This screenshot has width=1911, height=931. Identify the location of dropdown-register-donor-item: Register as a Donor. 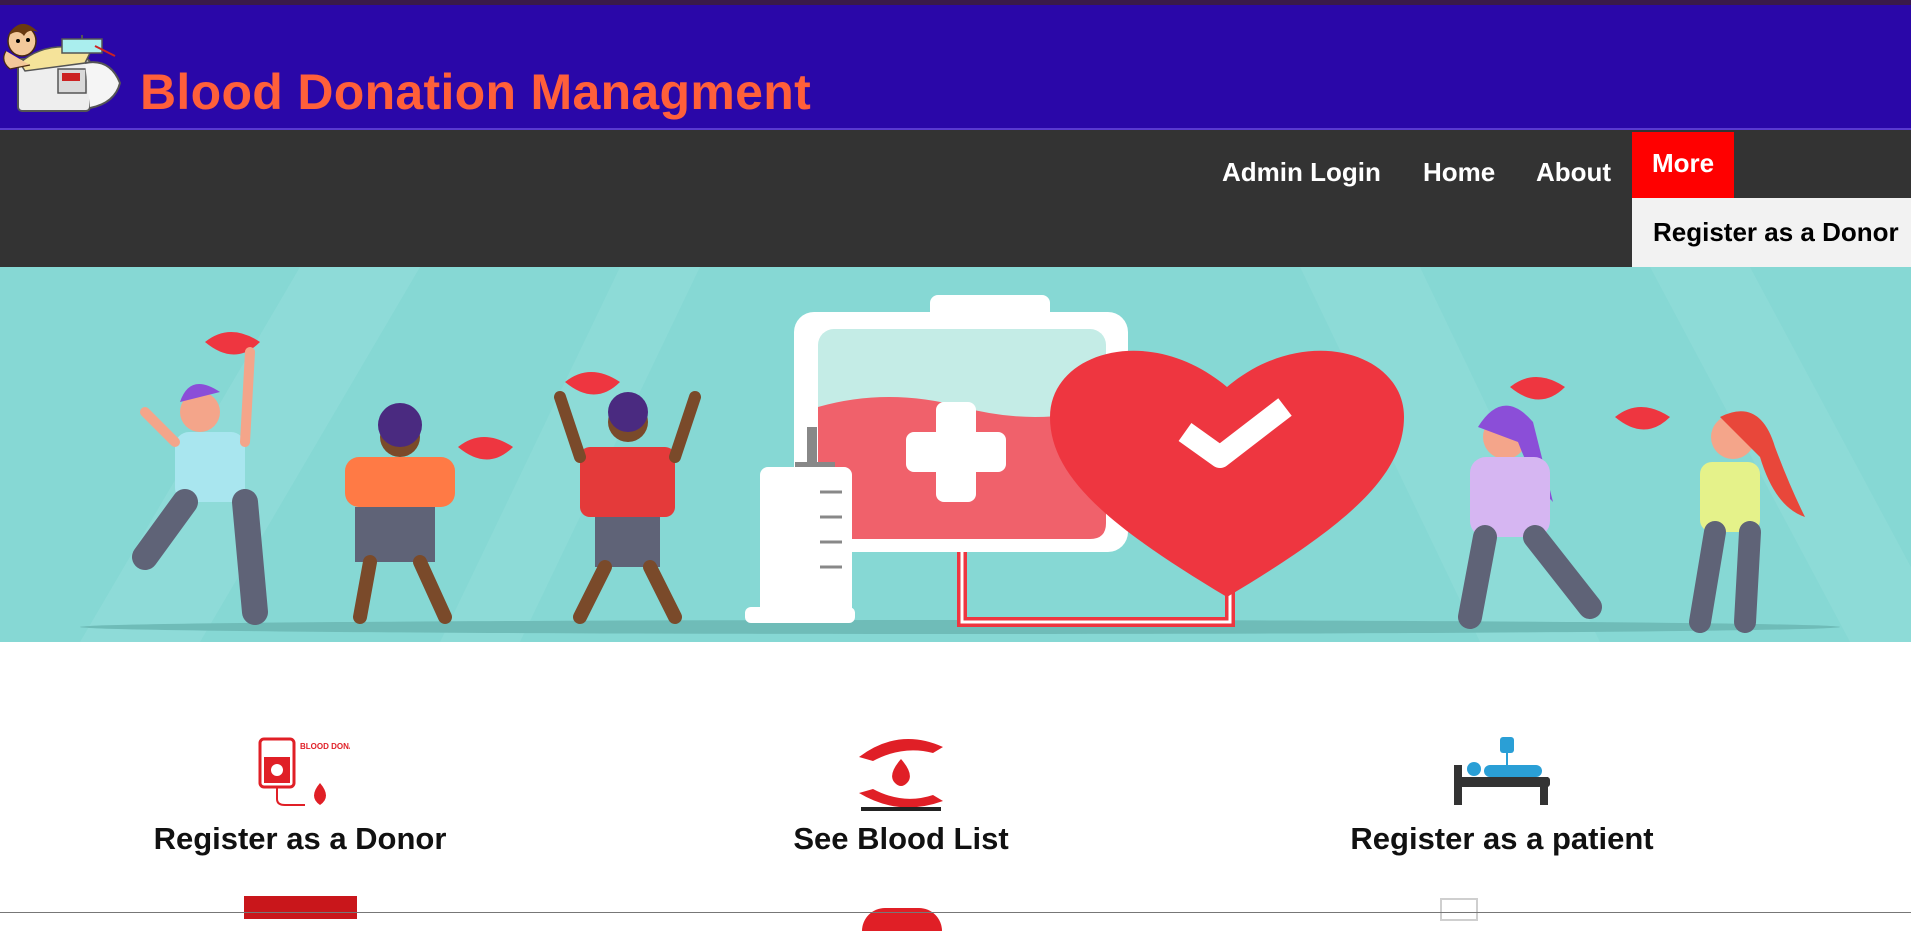
(1771, 232).